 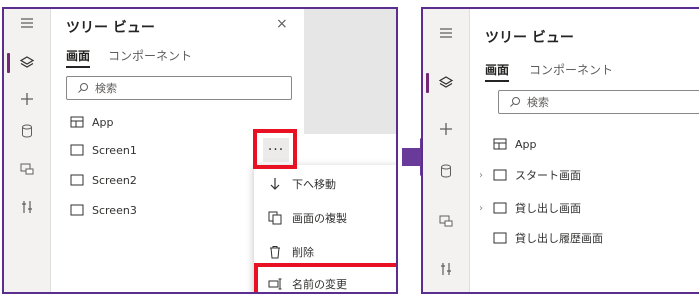 I want to click on tree-item-lending-history-screen: 貸し出し履歴画面, so click(x=548, y=238).